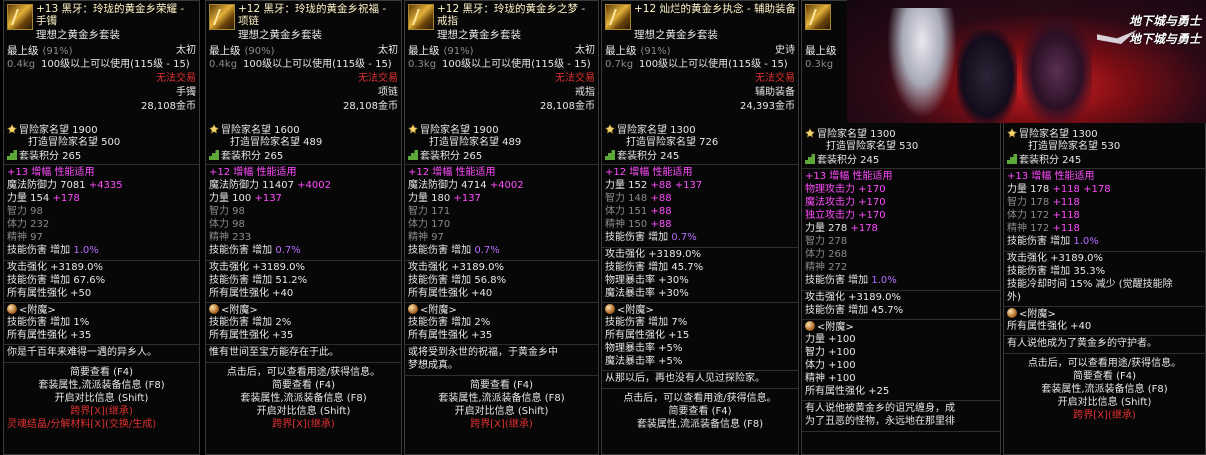 This screenshot has width=1206, height=455. Describe the element at coordinates (516, 64) in the screenshot. I see `level-requirement: 100级以上可以使用(115级 - 15)` at that location.